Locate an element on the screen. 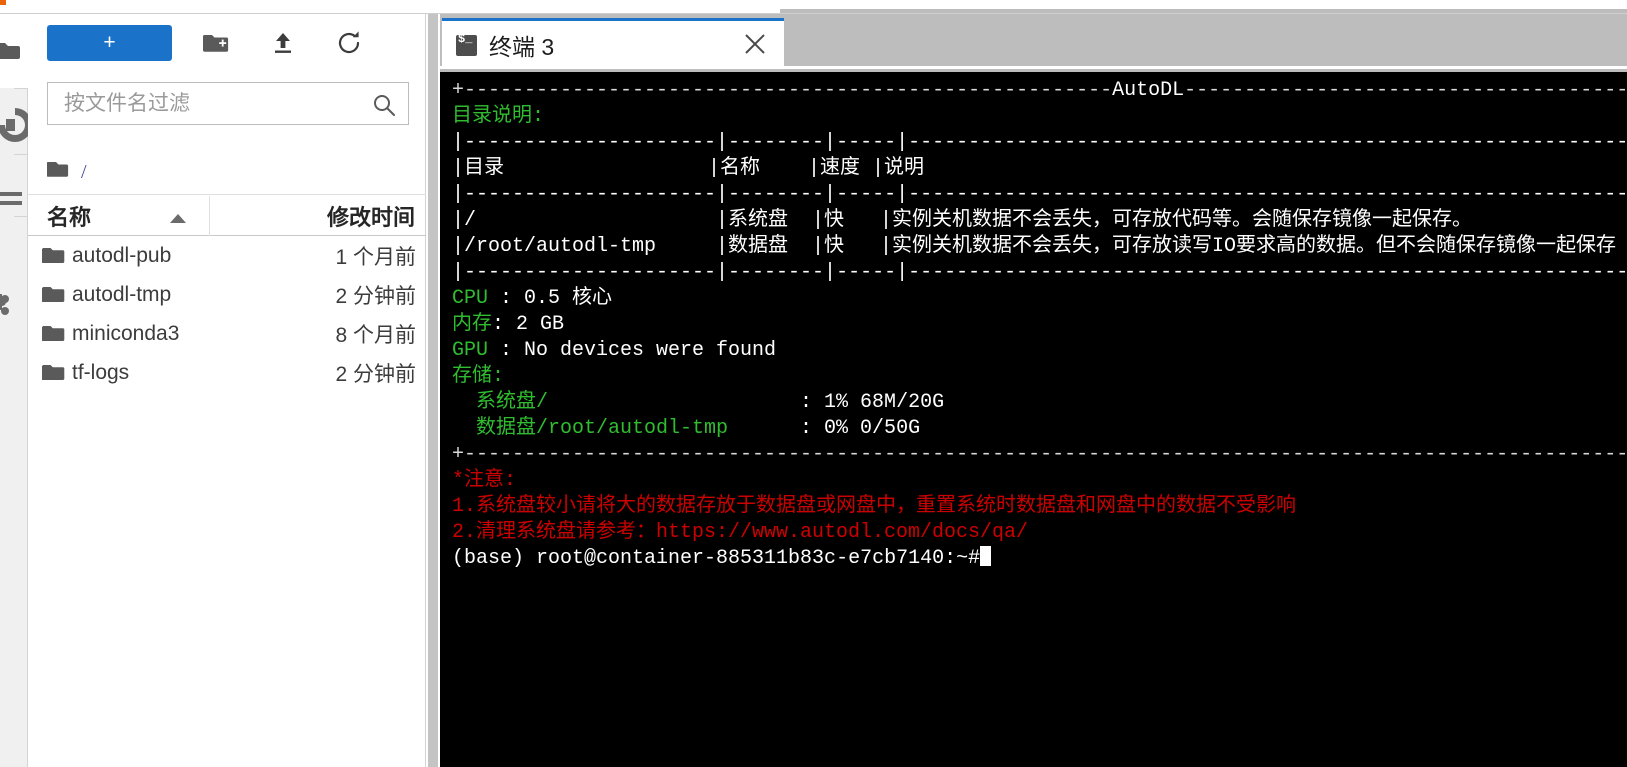 Image resolution: width=1627 pixels, height=767 pixels. terminal-icon is located at coordinates (466, 44).